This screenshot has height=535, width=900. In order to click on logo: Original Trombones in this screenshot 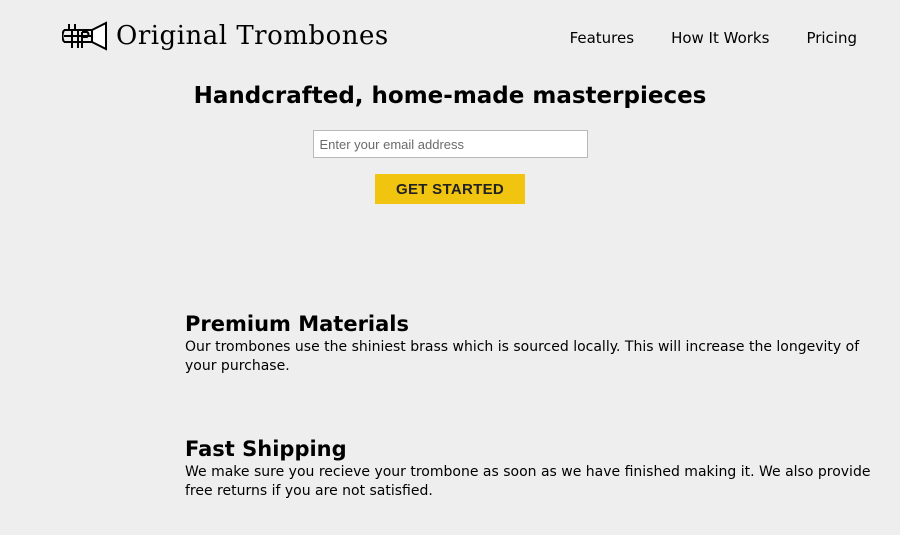, I will do `click(225, 36)`.